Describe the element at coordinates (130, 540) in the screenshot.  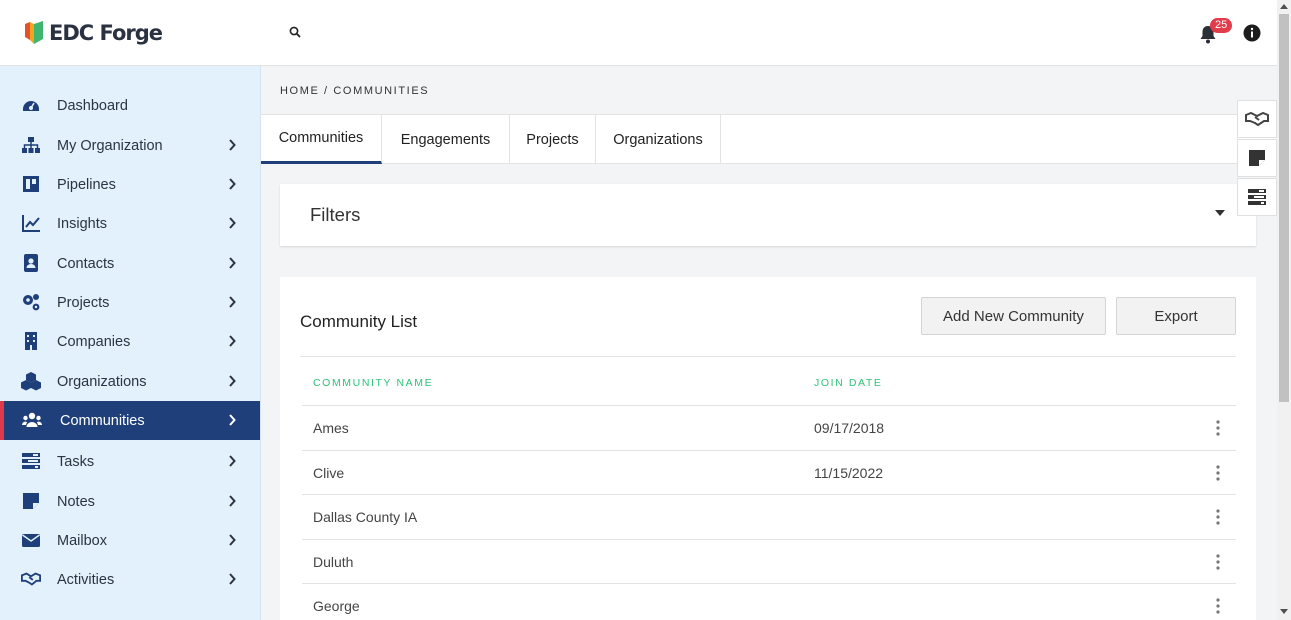
I see `sidebar-item-mailbox: Mailbox` at that location.